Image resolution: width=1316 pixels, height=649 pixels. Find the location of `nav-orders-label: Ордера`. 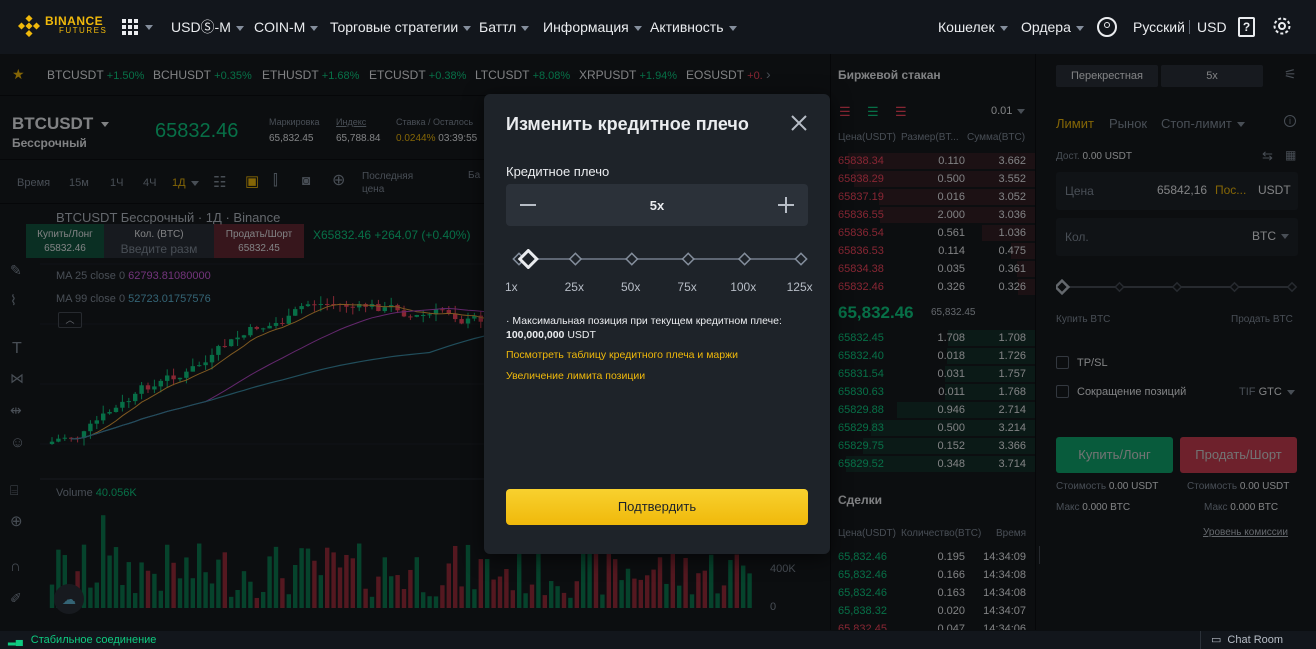

nav-orders-label: Ордера is located at coordinates (1046, 27).